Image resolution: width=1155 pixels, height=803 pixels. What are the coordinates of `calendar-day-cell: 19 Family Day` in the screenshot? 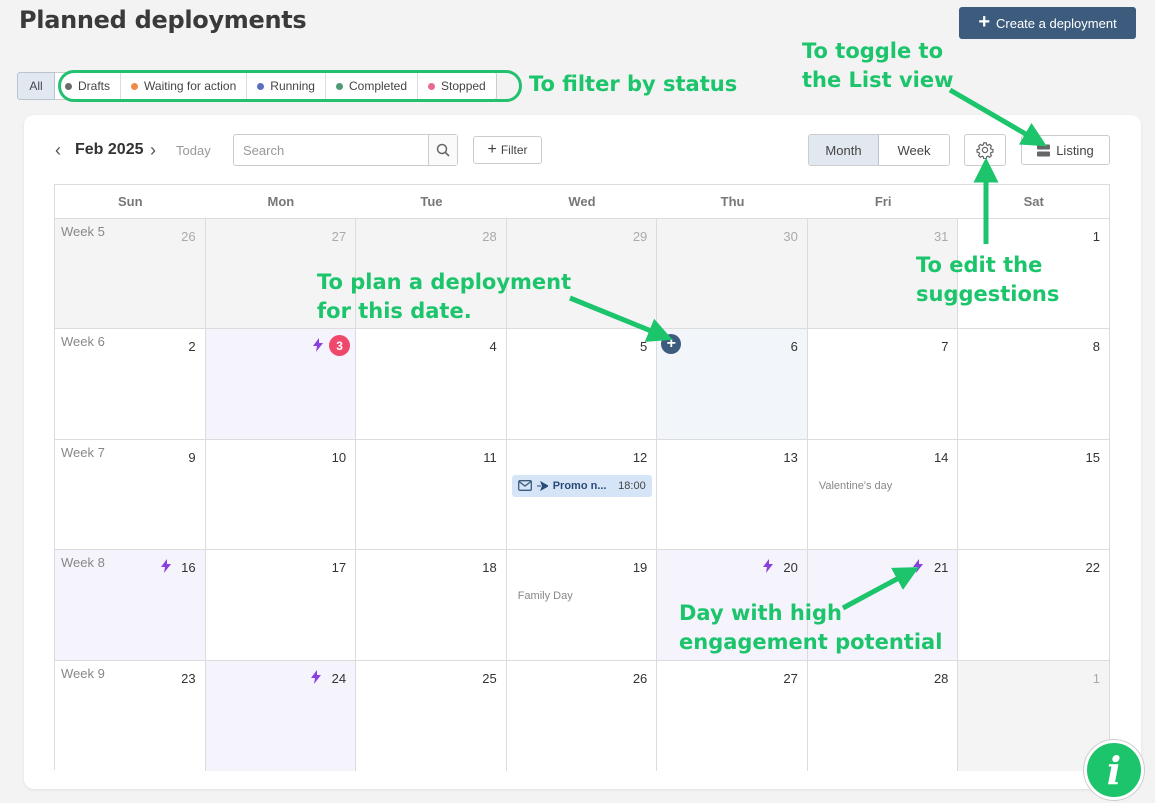 It's located at (582, 605).